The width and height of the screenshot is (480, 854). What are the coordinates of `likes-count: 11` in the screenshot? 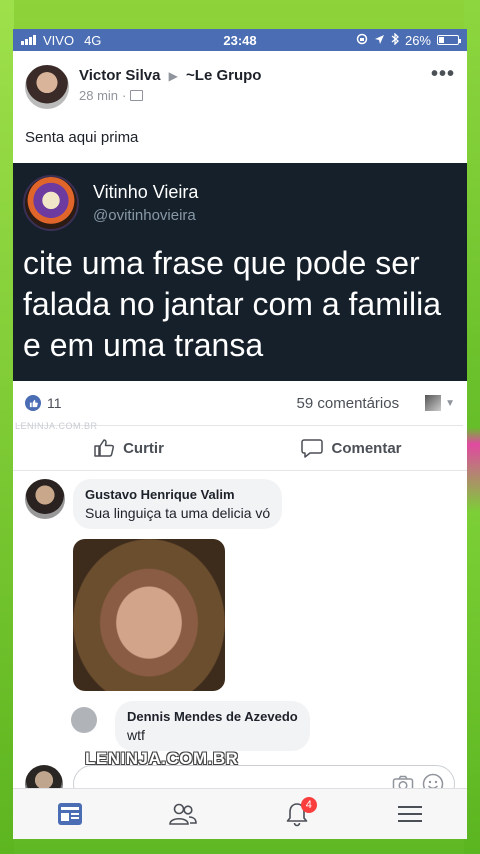 It's located at (54, 403).